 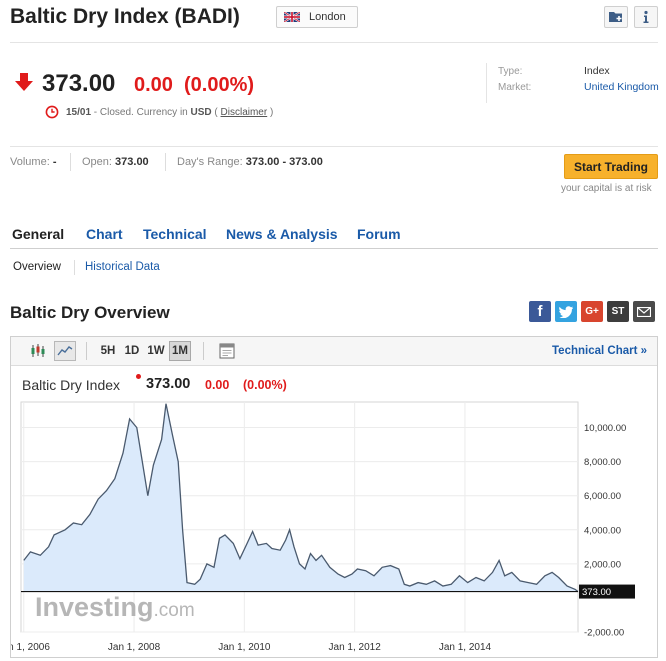 I want to click on x-tick-label: Jan 1, 2012, so click(x=355, y=647).